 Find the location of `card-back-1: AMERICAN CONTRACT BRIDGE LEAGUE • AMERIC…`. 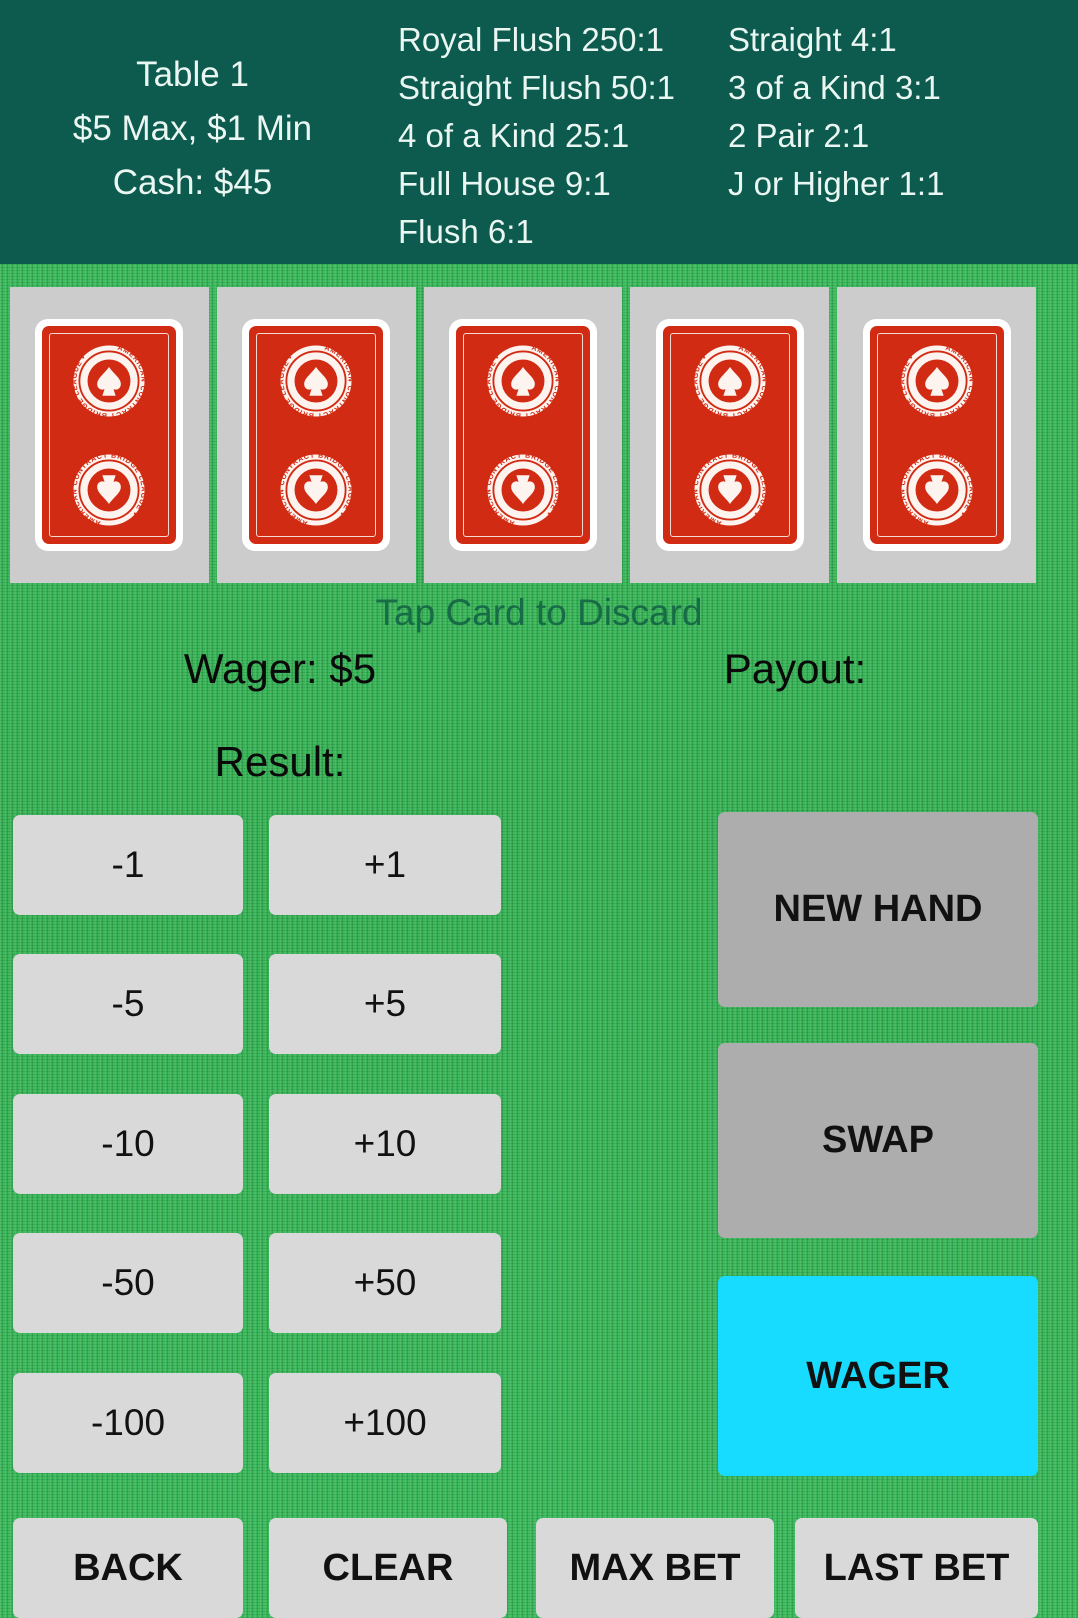

card-back-1: AMERICAN CONTRACT BRIDGE LEAGUE • AMERIC… is located at coordinates (109, 435).